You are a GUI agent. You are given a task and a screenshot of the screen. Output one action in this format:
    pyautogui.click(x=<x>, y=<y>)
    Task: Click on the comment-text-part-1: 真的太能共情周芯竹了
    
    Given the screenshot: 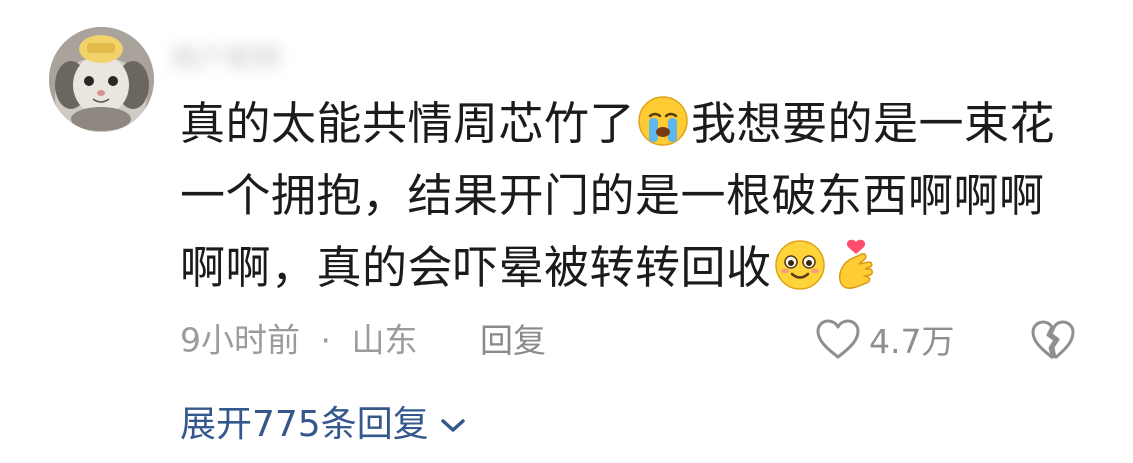 What is the action you would take?
    pyautogui.click(x=408, y=123)
    